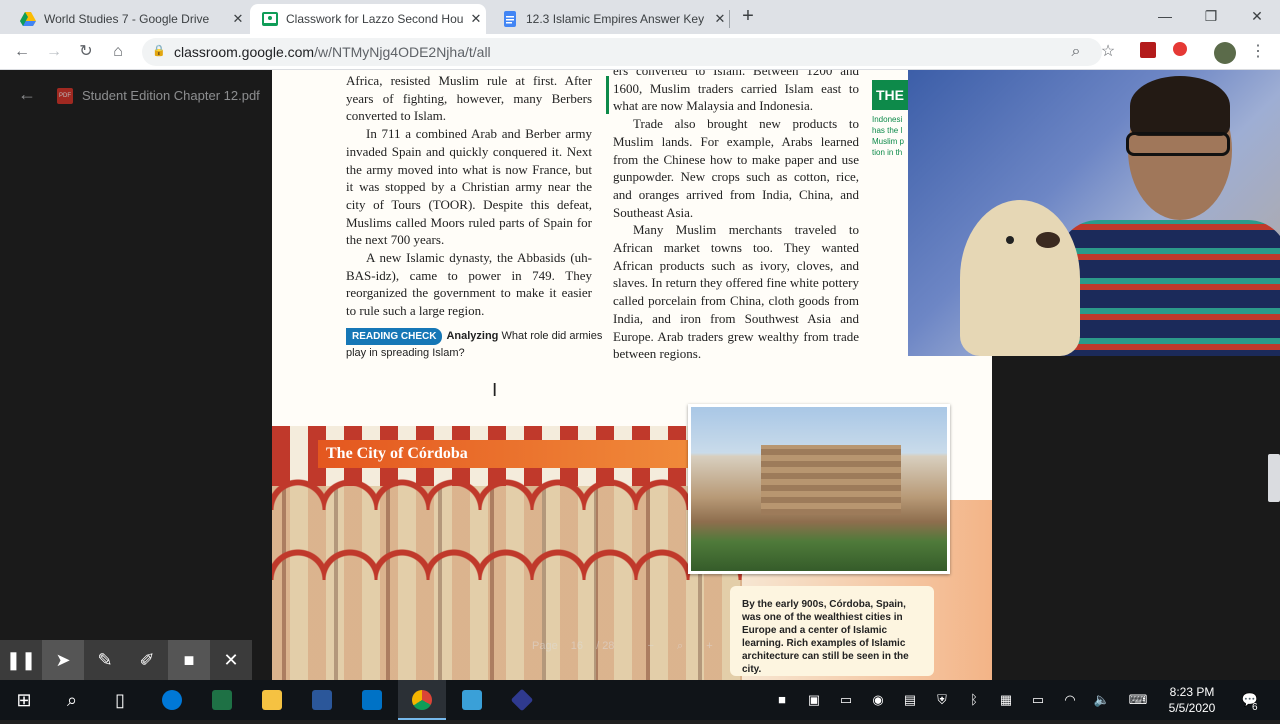  Describe the element at coordinates (222, 700) in the screenshot. I see `excel-icon` at that location.